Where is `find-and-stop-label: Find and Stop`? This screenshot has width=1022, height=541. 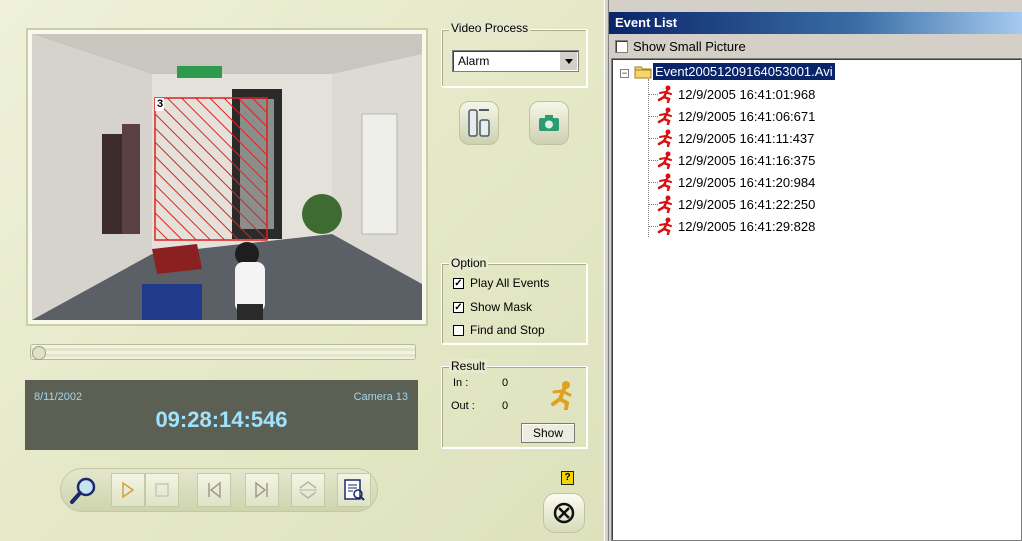
find-and-stop-label: Find and Stop is located at coordinates (507, 330).